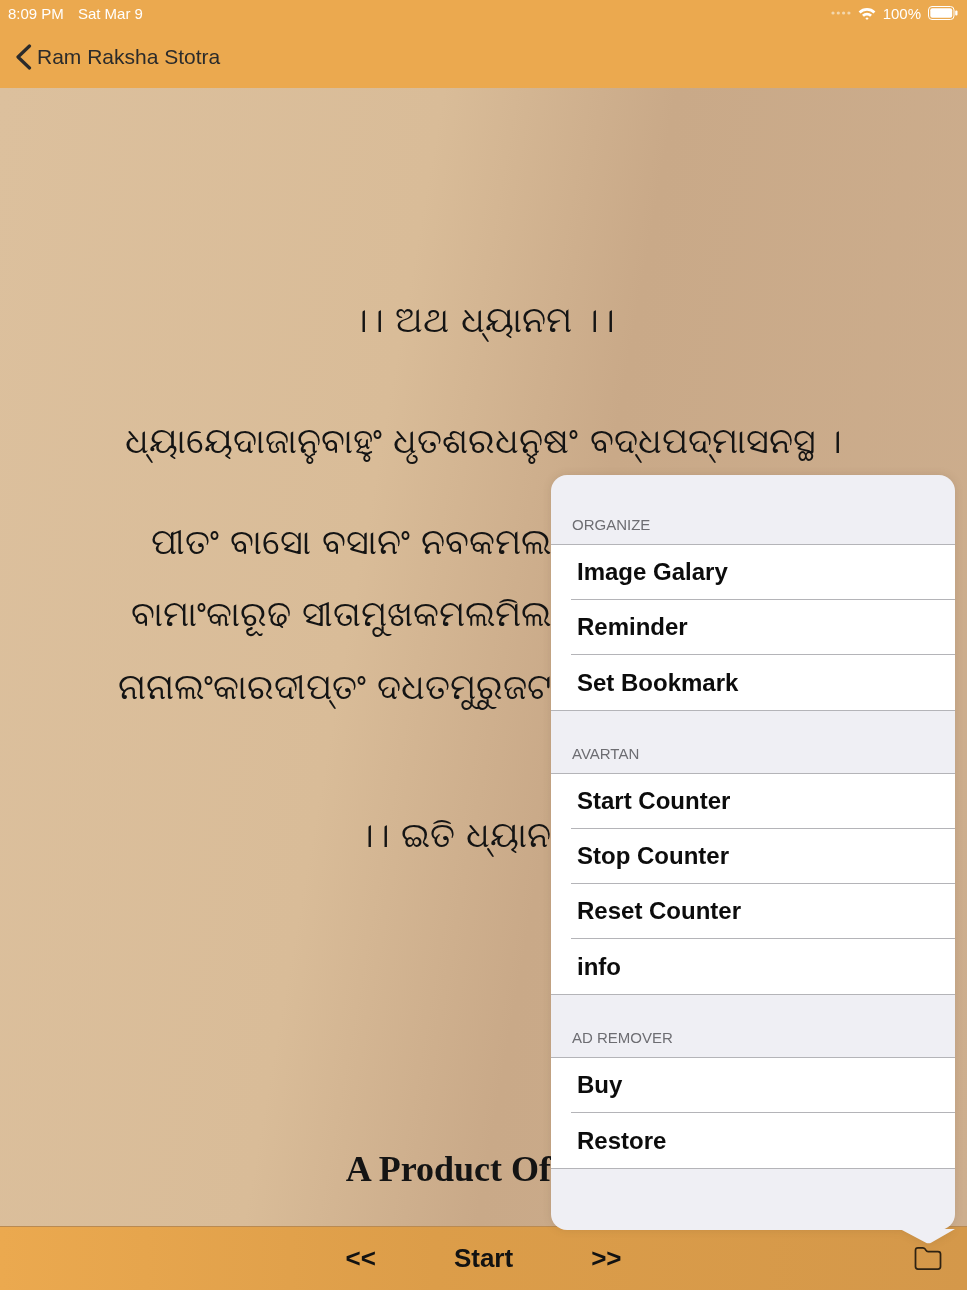  What do you see at coordinates (866, 13) in the screenshot?
I see `wifi-icon` at bounding box center [866, 13].